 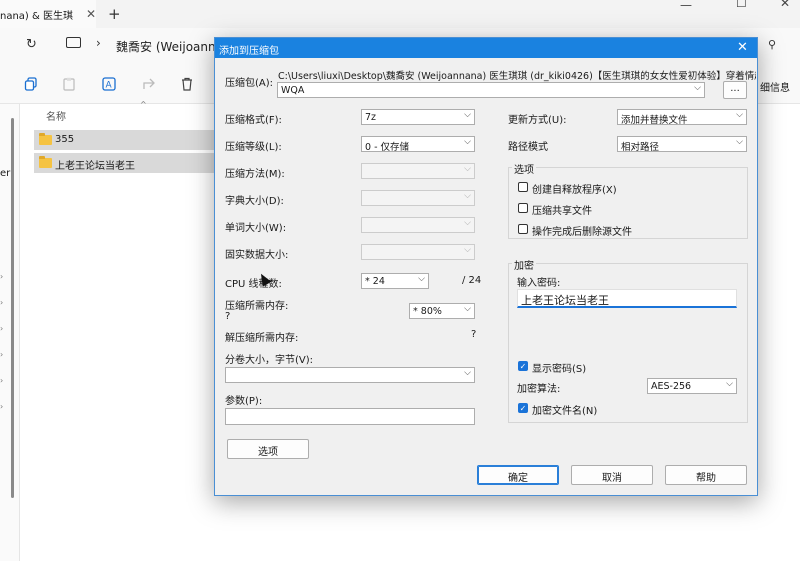 What do you see at coordinates (474, 334) in the screenshot?
I see `mem-decomp-unknown: ?` at bounding box center [474, 334].